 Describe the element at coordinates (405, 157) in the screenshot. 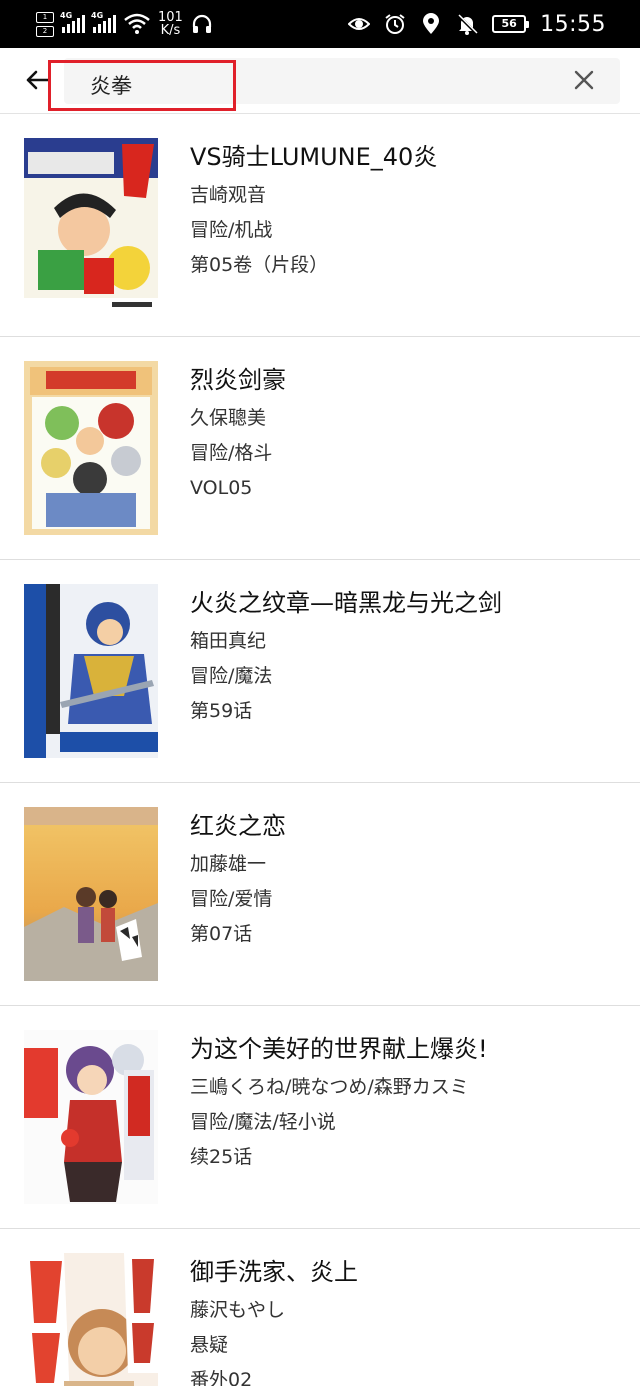

I see `result-title: VS骑士LUMUNE_40炎` at that location.